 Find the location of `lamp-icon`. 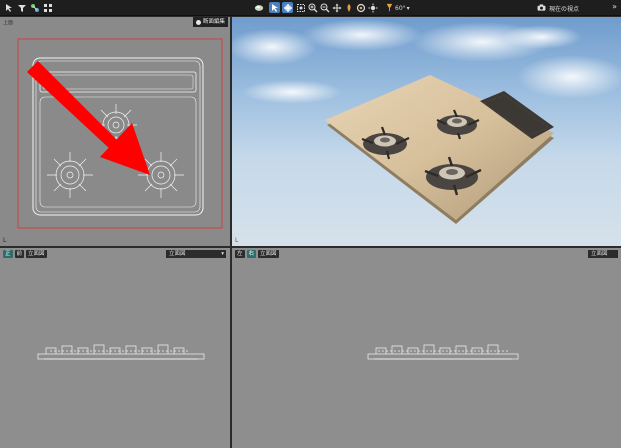

lamp-icon is located at coordinates (389, 8).